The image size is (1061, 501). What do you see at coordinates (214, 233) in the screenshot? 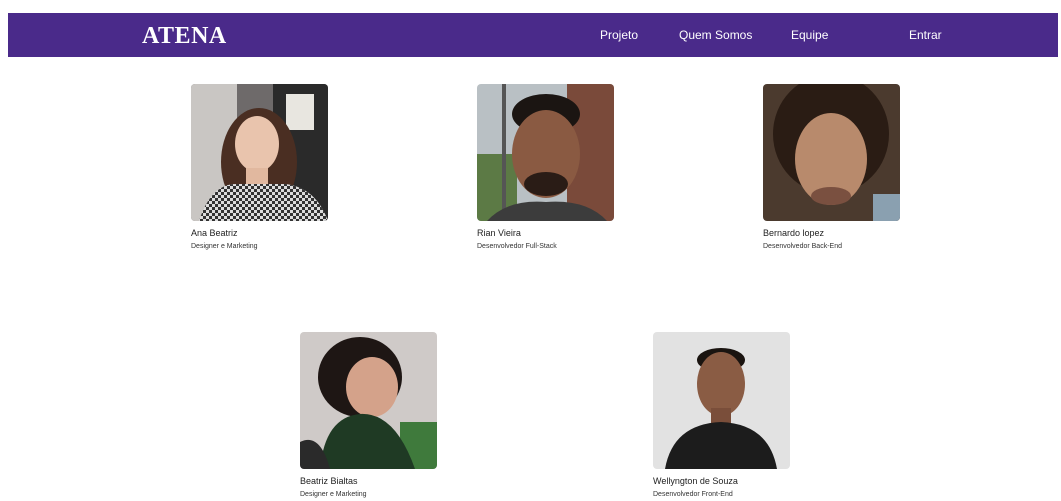
I see `member-name: Ana Beatriz` at bounding box center [214, 233].